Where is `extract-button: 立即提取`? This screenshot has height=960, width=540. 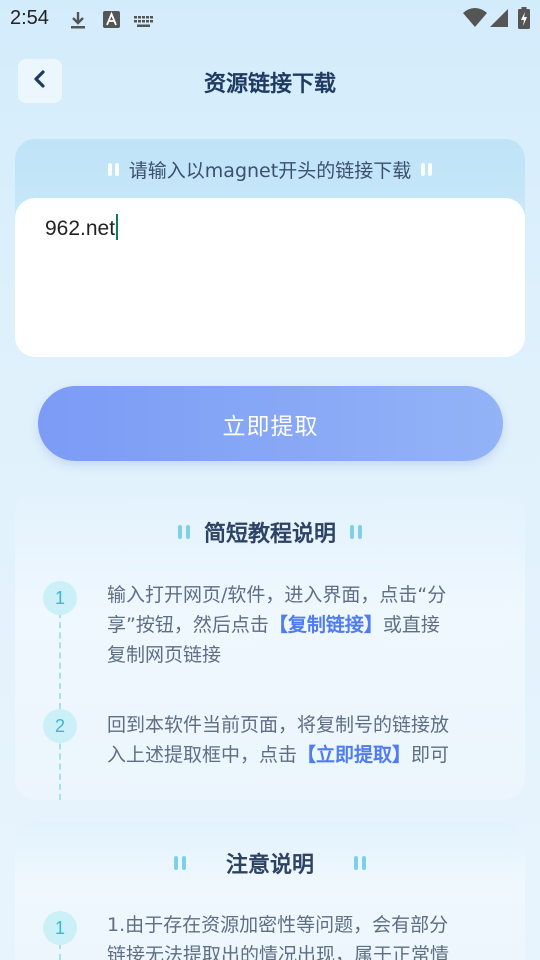 extract-button: 立即提取 is located at coordinates (270, 423).